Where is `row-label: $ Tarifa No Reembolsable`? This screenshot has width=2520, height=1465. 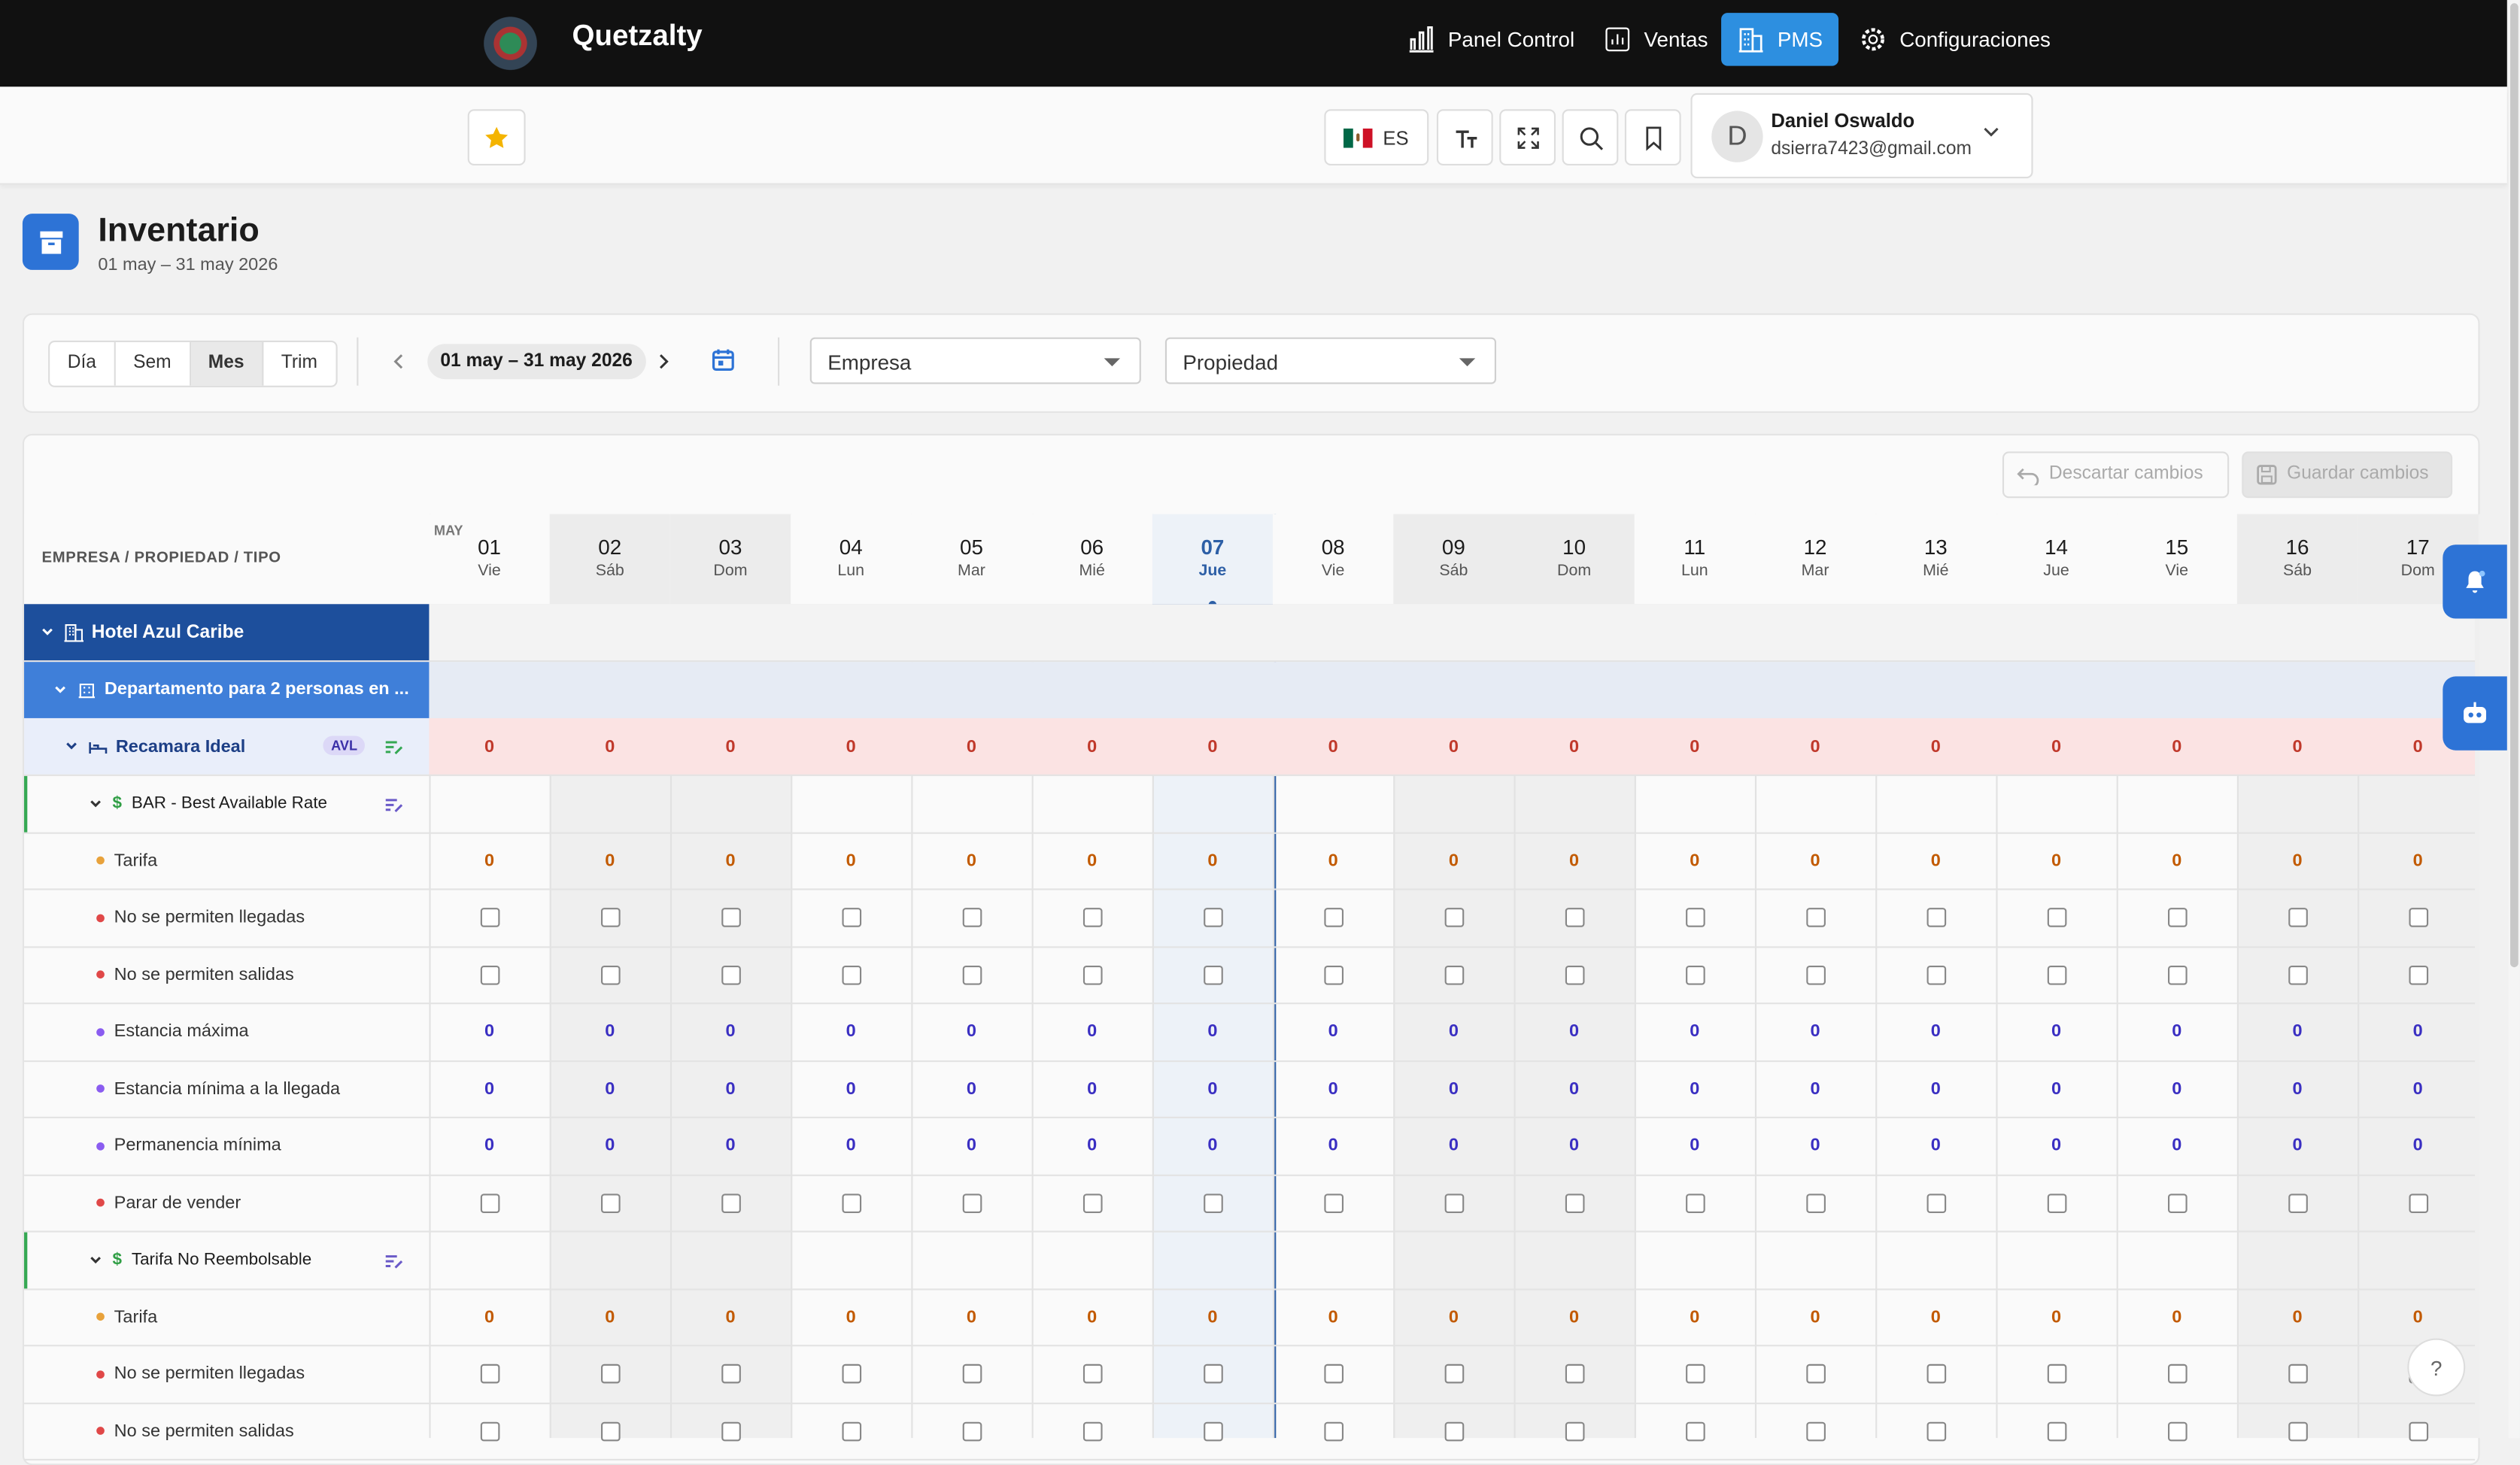 row-label: $ Tarifa No Reembolsable is located at coordinates (226, 1259).